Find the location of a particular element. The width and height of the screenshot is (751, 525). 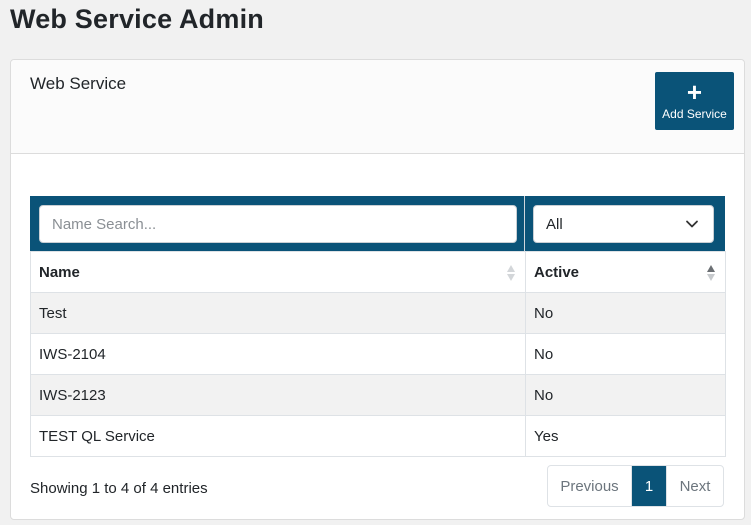

filter-row: All is located at coordinates (377, 223).